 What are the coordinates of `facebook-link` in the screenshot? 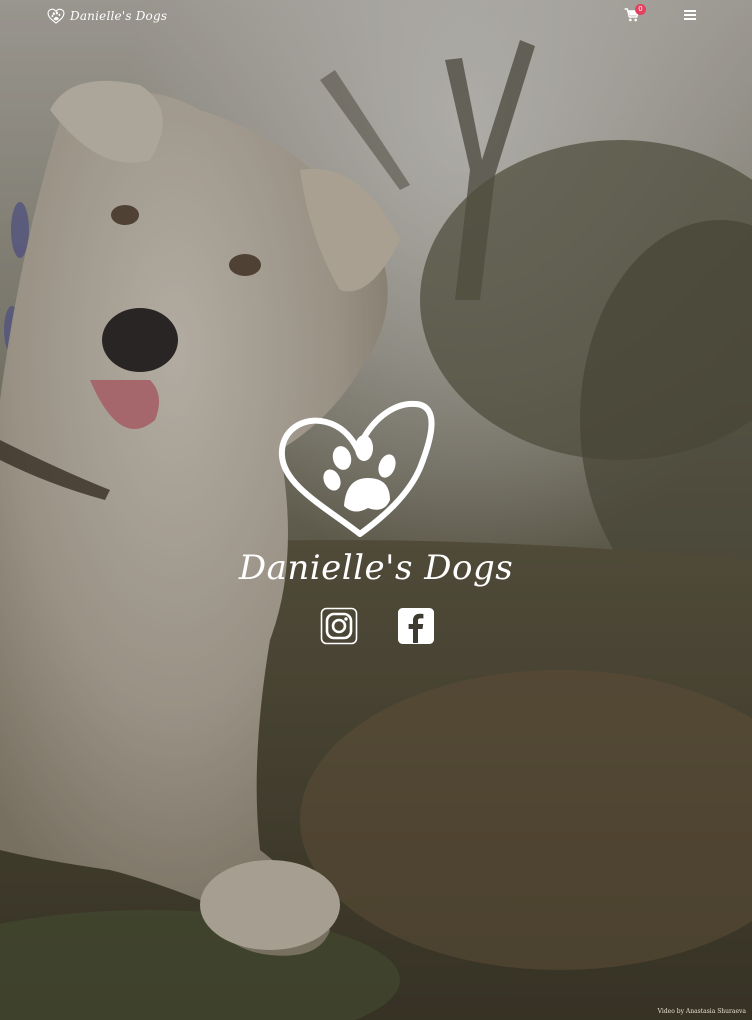 It's located at (416, 626).